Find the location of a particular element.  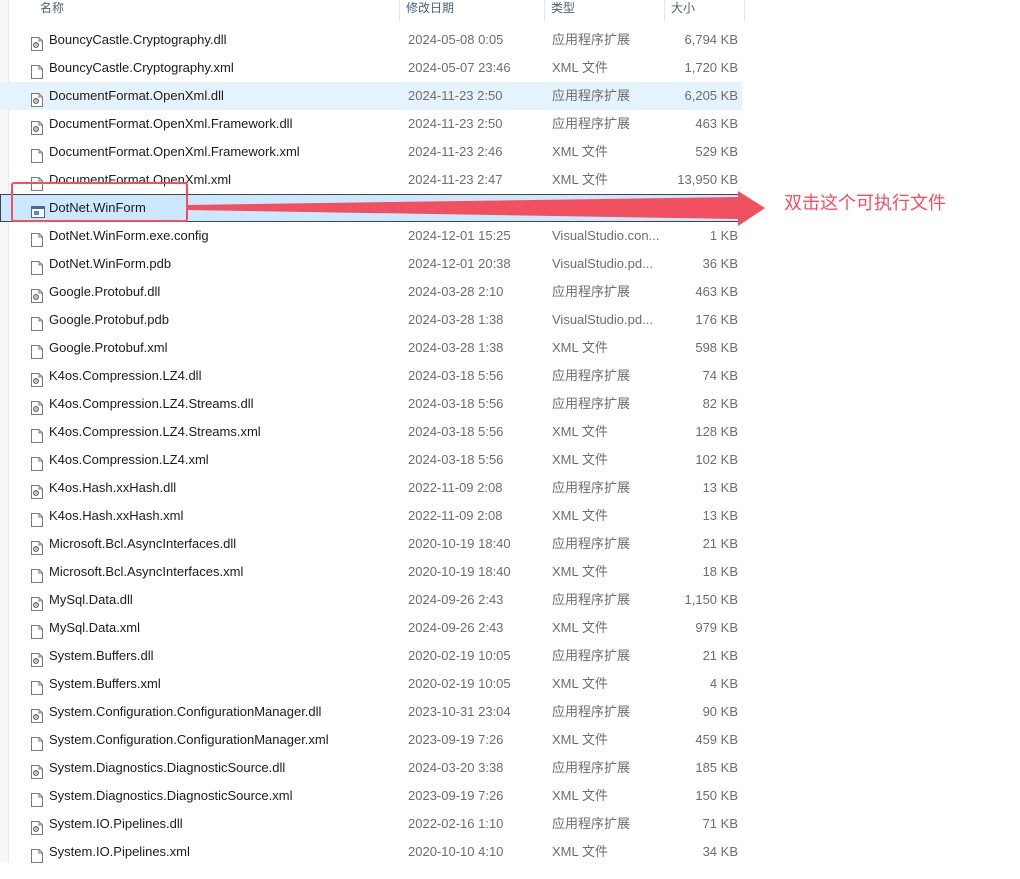

file-date: 2024-11-23 2:47 is located at coordinates (455, 179).